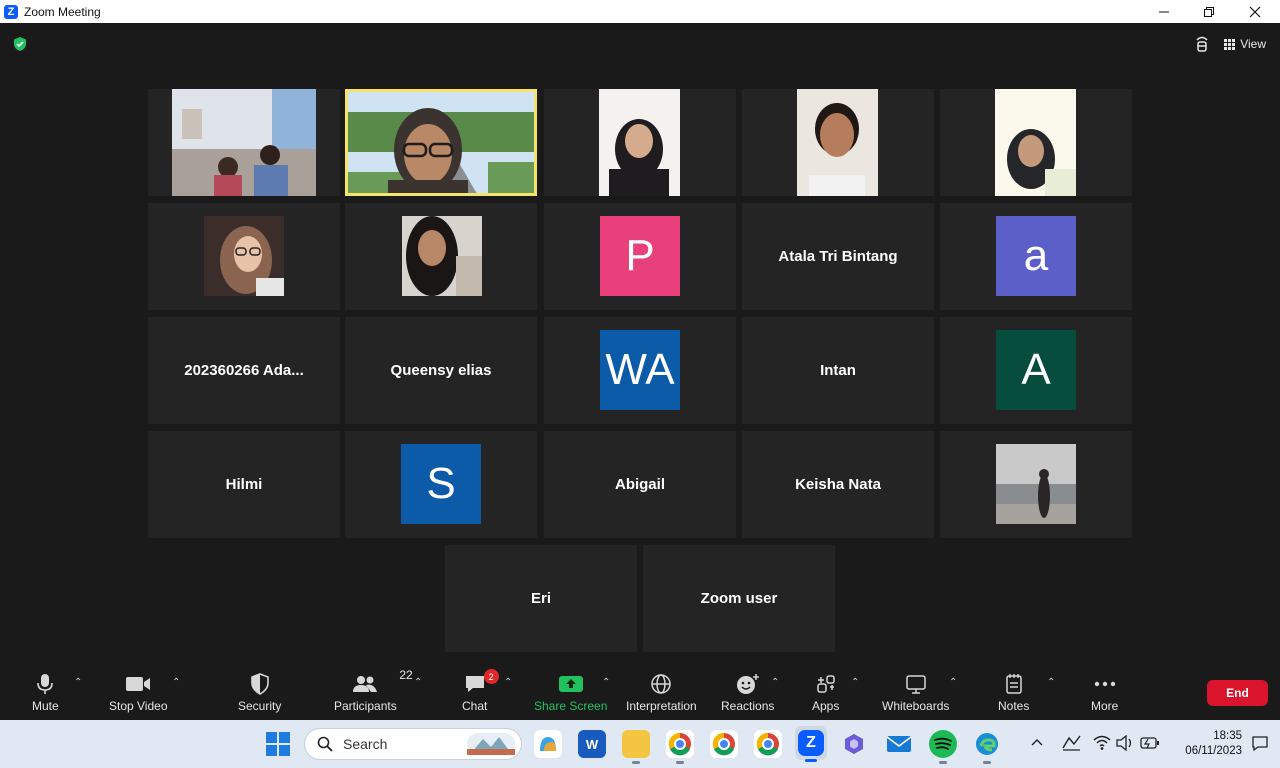  What do you see at coordinates (1150, 743) in the screenshot?
I see `battery-icon` at bounding box center [1150, 743].